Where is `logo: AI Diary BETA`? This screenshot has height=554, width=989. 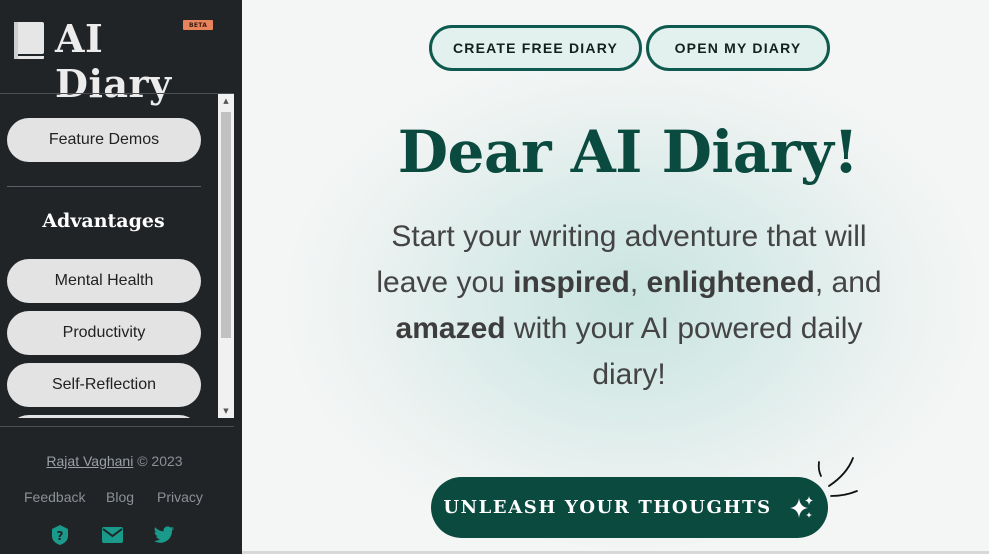 logo: AI Diary BETA is located at coordinates (117, 60).